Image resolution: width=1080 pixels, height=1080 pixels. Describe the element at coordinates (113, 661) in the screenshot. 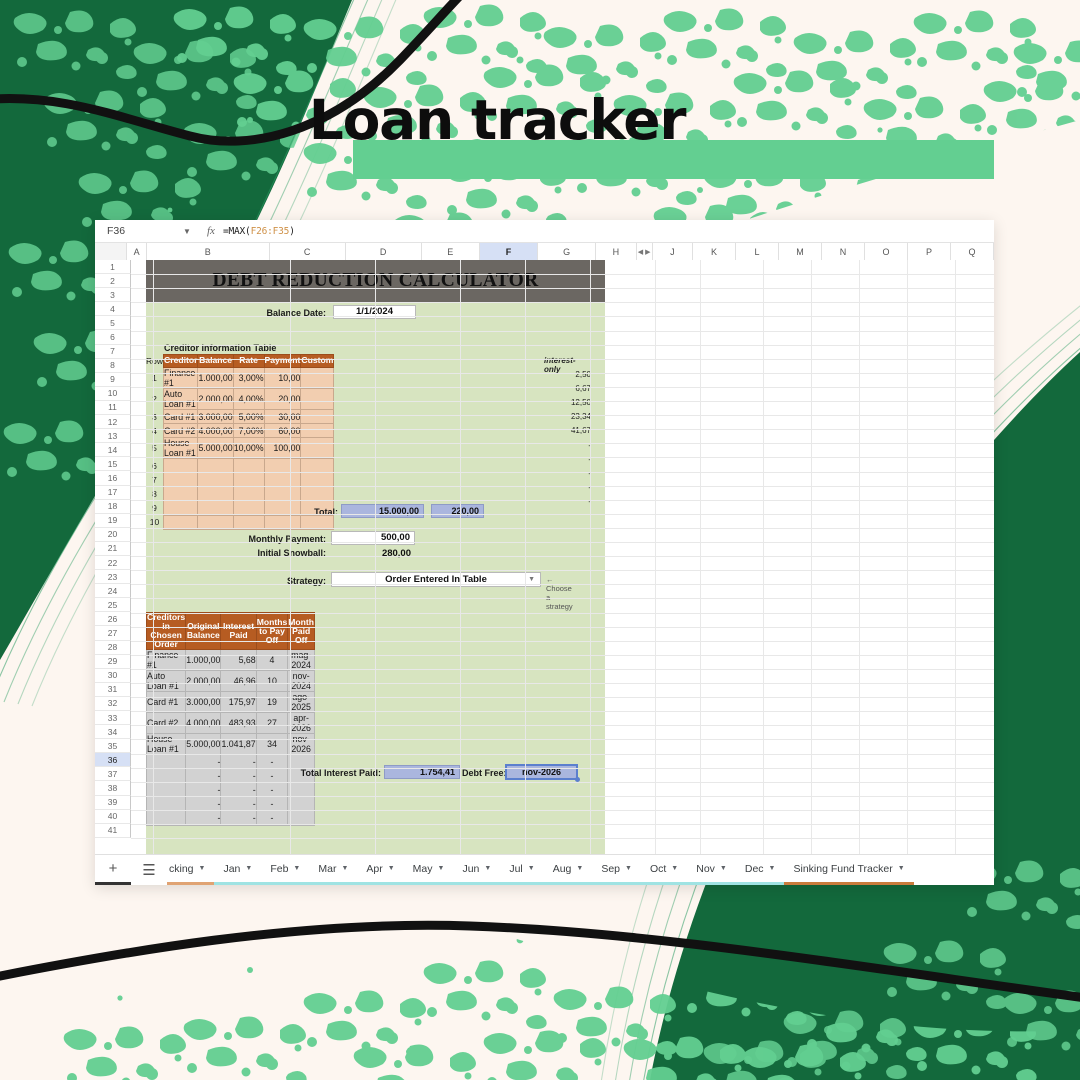

I see `row-header-29: 29` at that location.